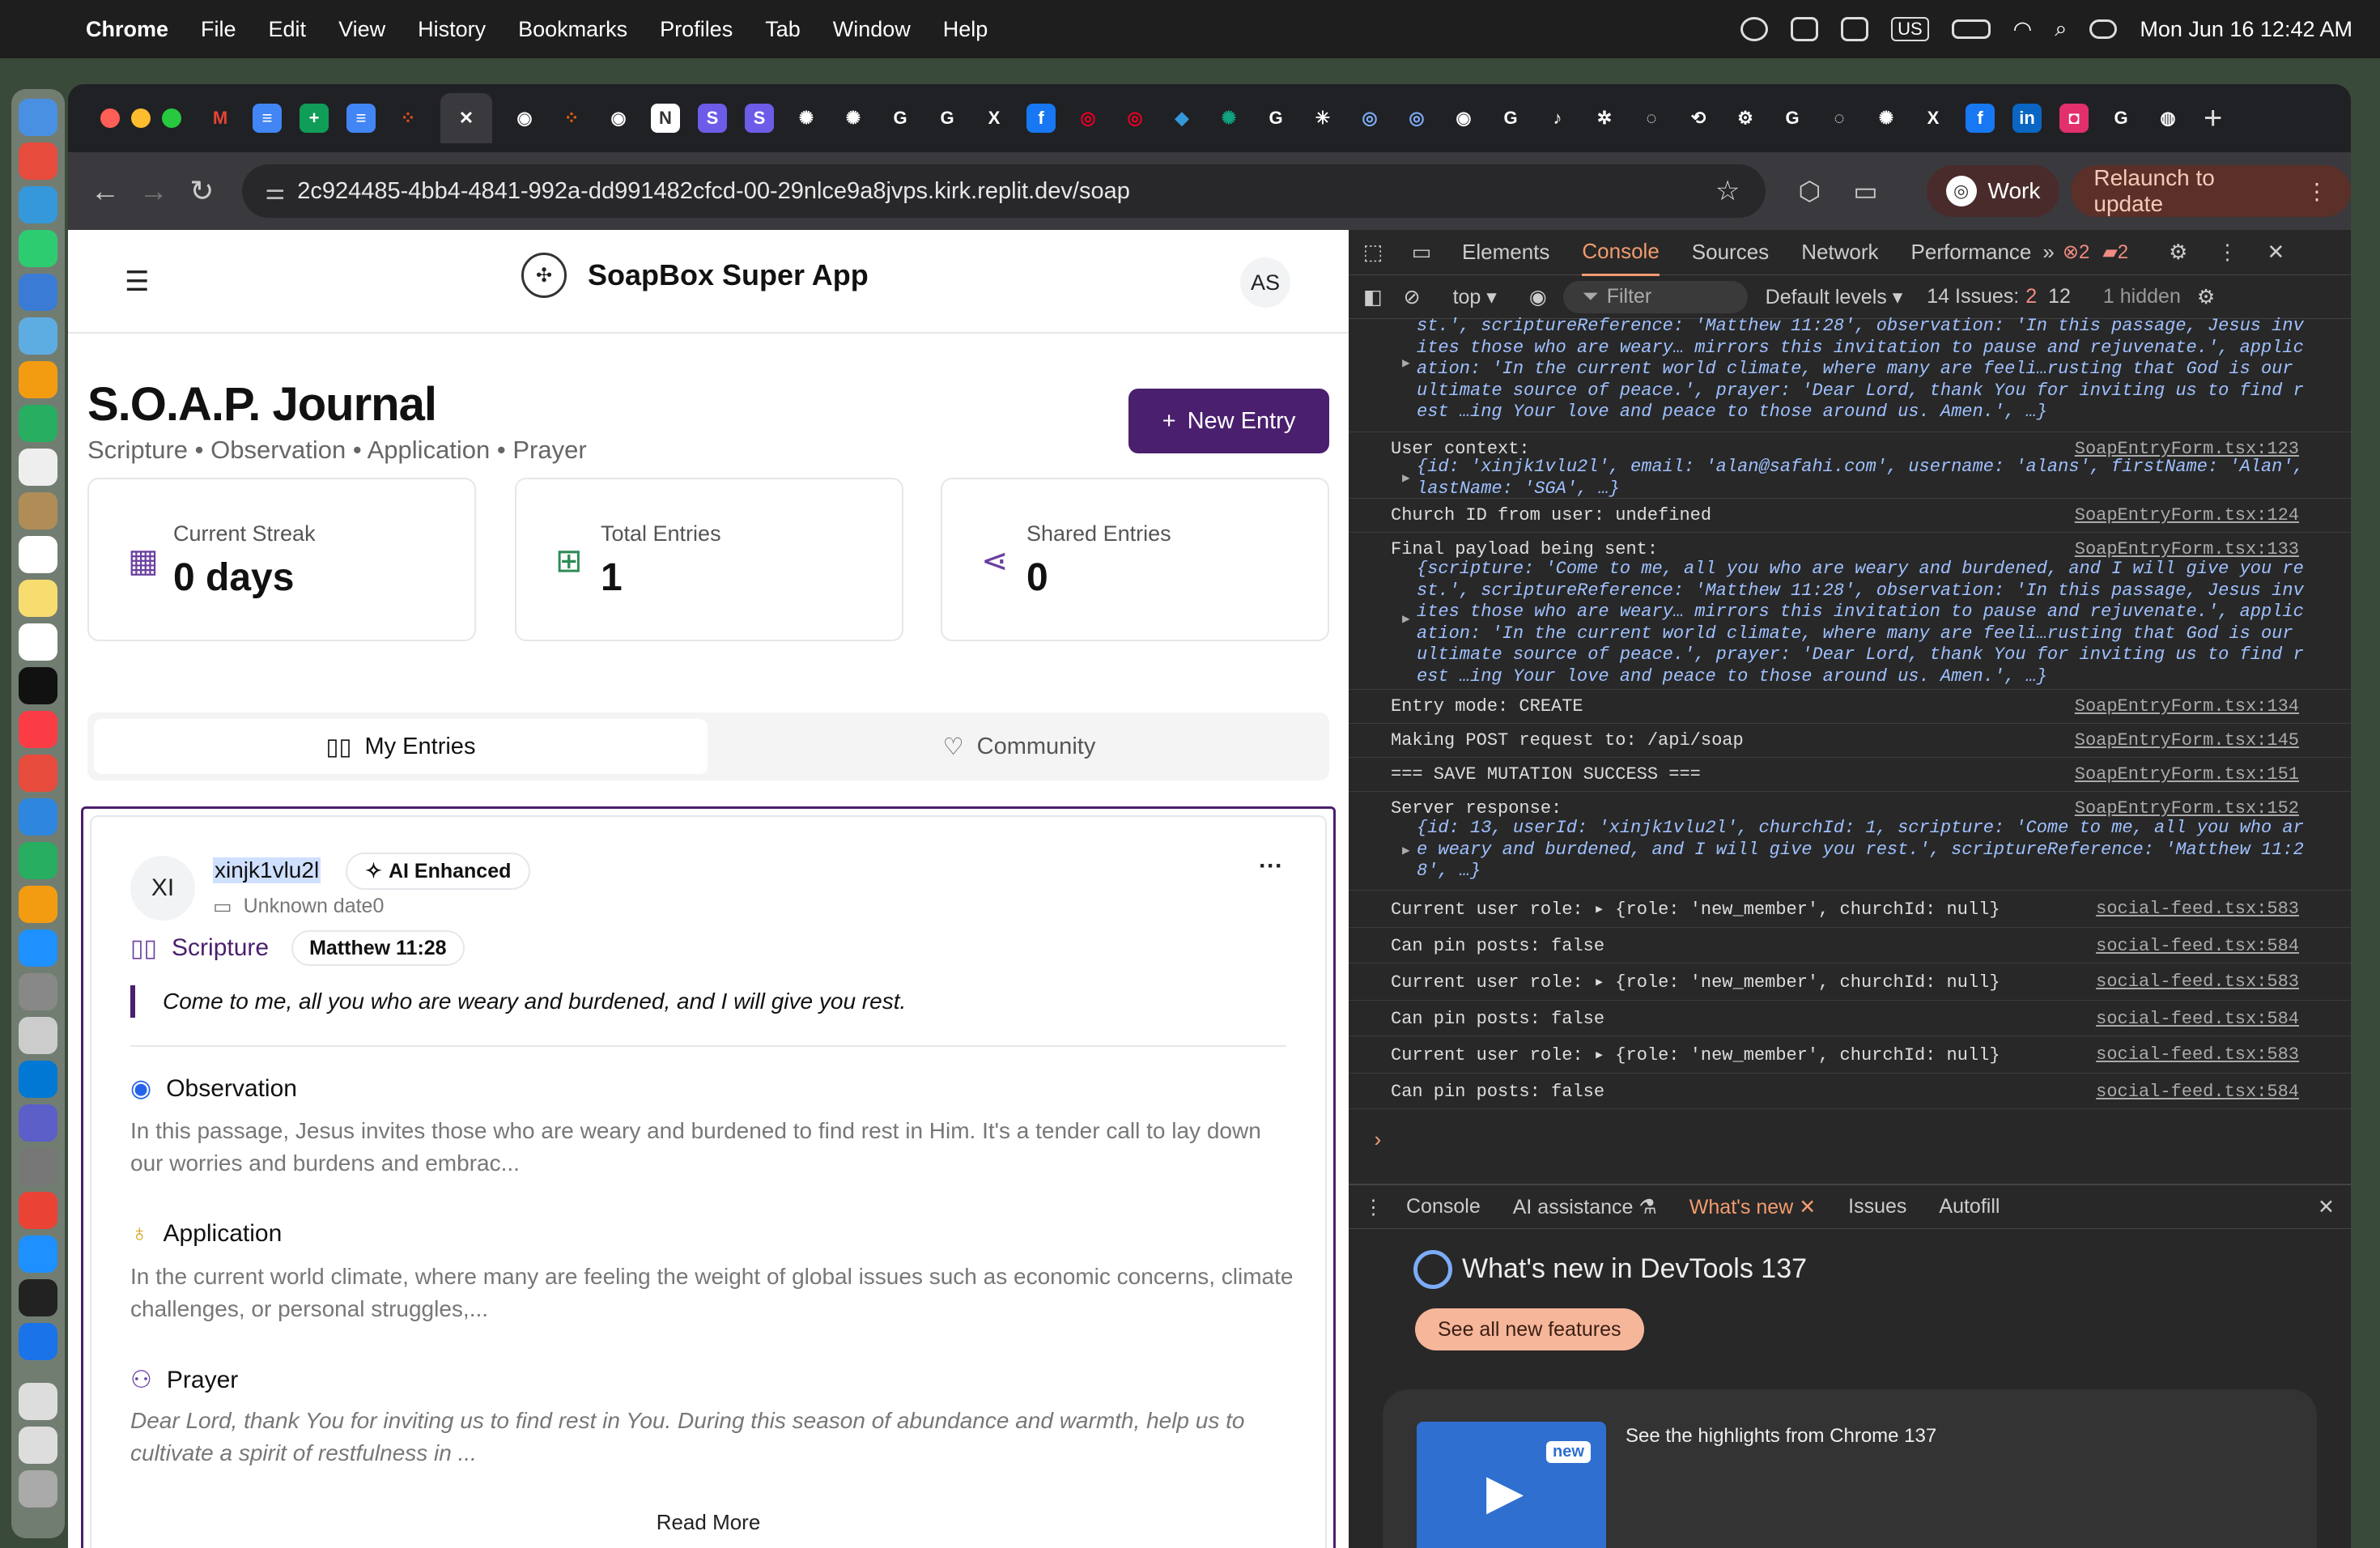 The height and width of the screenshot is (1548, 2380). I want to click on tab-dropbox-icon: ◆, so click(1181, 118).